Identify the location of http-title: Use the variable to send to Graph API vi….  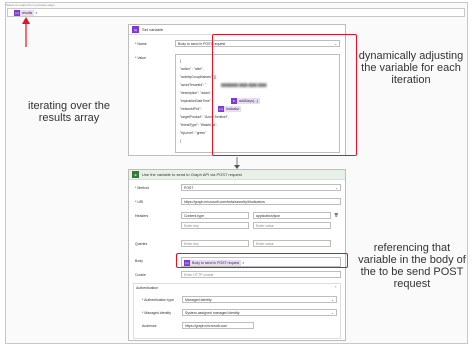
(192, 174).